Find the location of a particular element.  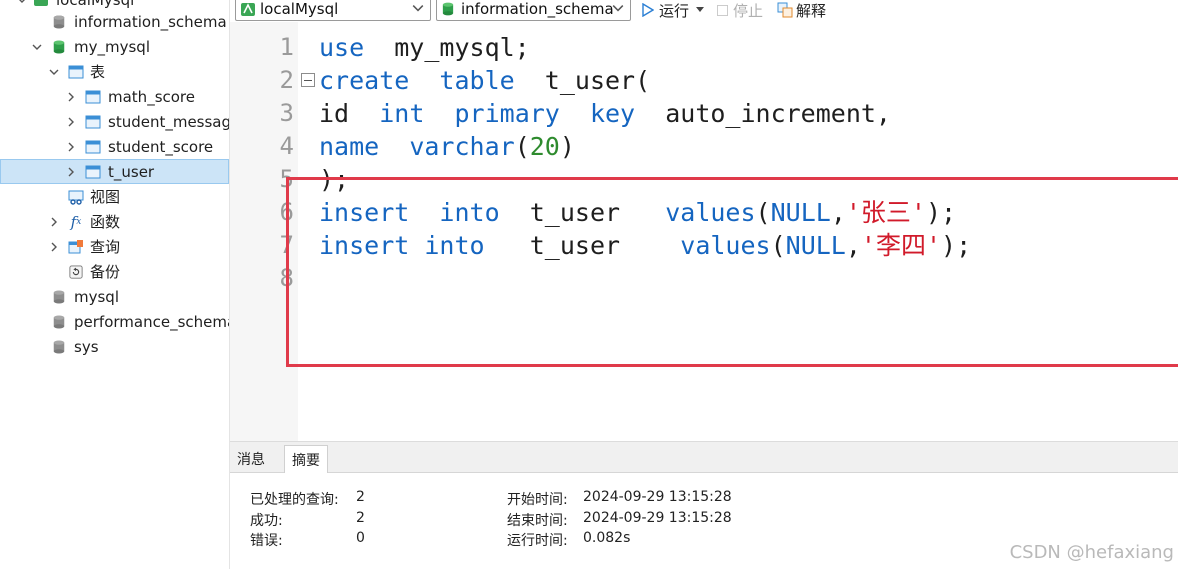

tree-item-views: 视图 is located at coordinates (114, 196).